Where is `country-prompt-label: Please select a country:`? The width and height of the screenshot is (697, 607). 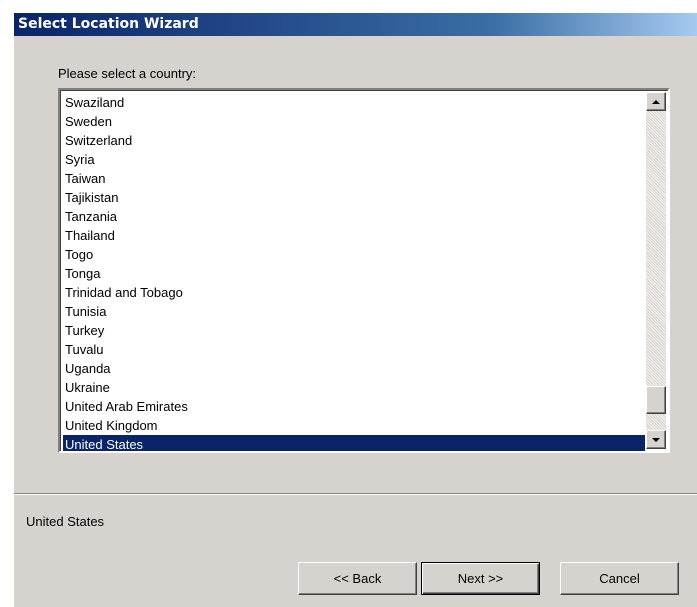
country-prompt-label: Please select a country: is located at coordinates (127, 73).